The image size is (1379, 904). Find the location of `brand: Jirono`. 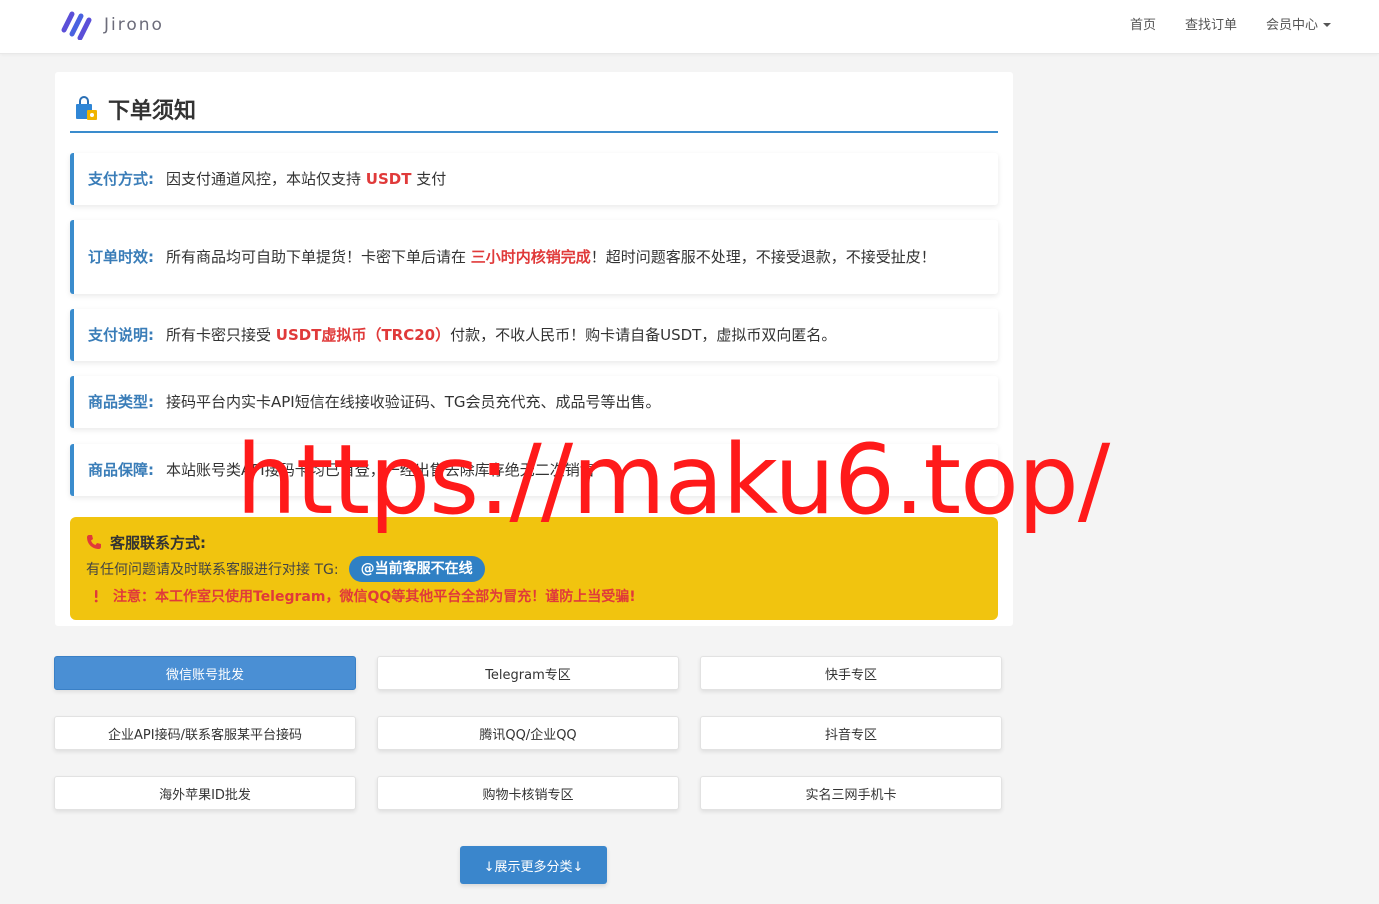

brand: Jirono is located at coordinates (112, 25).